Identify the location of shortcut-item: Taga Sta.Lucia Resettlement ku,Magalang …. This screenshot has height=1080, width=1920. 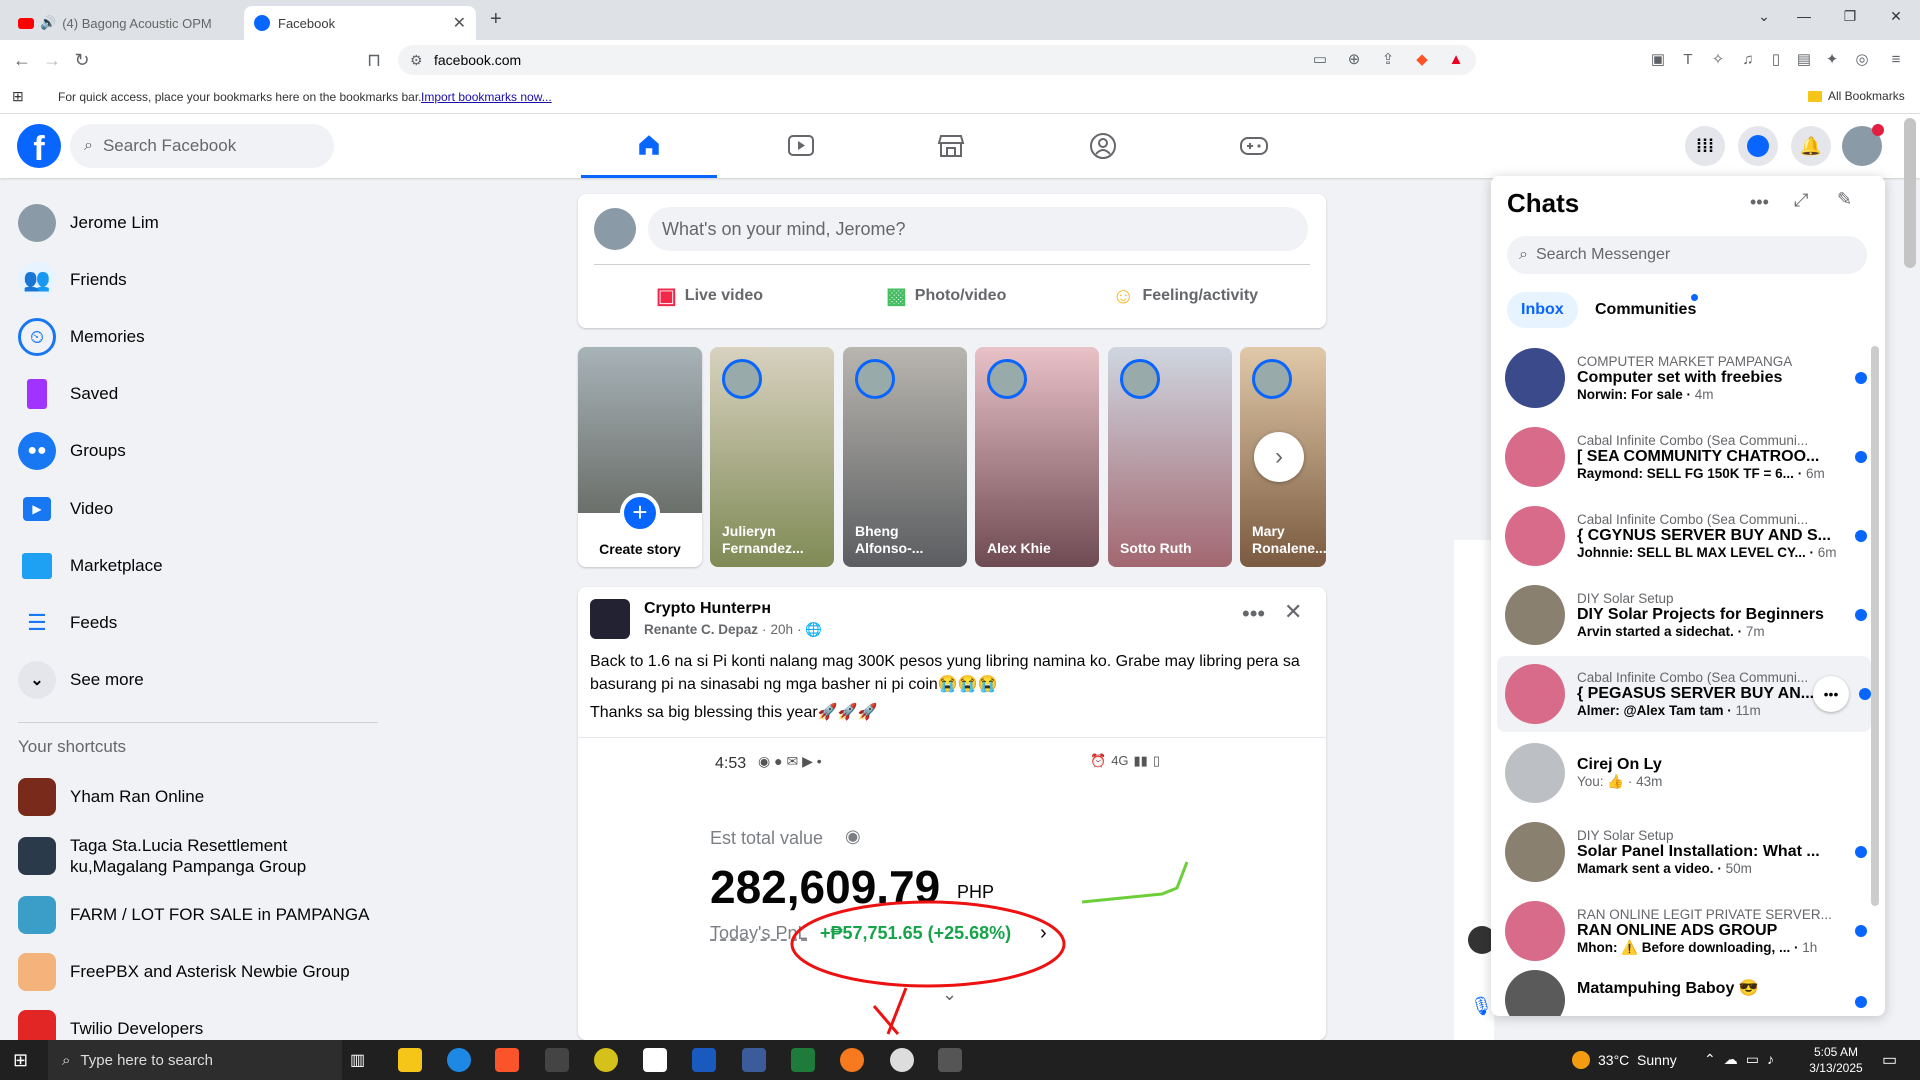
(168, 856).